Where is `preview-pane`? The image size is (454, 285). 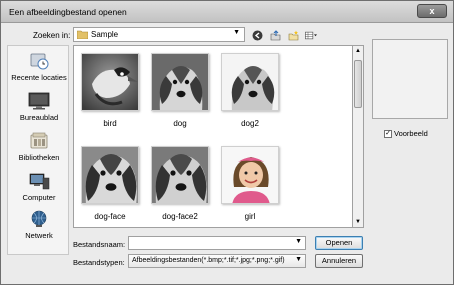
preview-pane is located at coordinates (410, 79).